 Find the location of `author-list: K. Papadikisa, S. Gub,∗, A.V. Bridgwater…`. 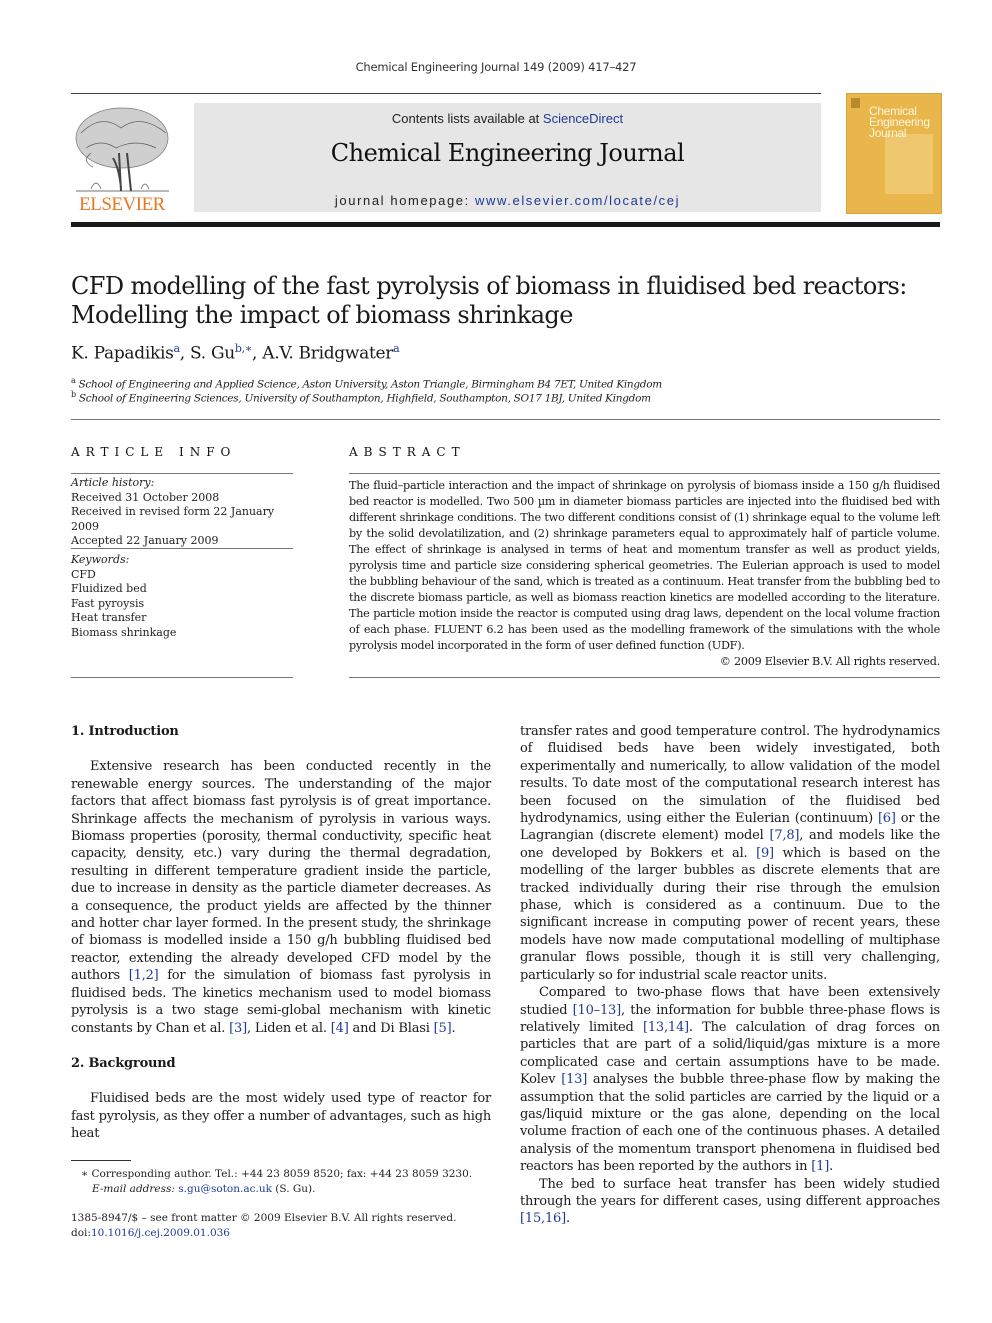

author-list: K. Papadikisa, S. Gub,∗, A.V. Bridgwater… is located at coordinates (235, 353).